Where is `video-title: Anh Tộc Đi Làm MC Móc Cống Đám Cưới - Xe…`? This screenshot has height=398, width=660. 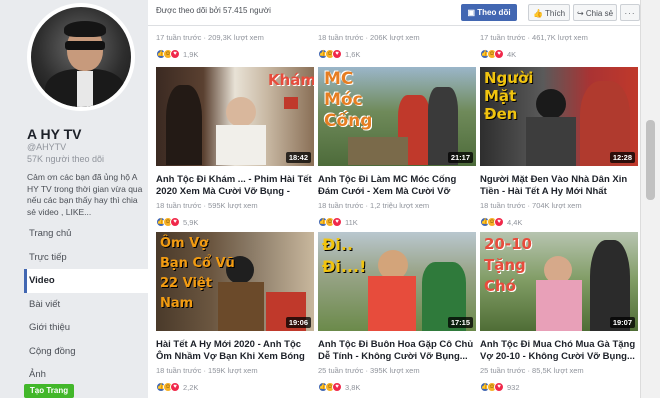 video-title: Anh Tộc Đi Làm MC Móc Cống Đám Cưới - Xe… is located at coordinates (397, 186).